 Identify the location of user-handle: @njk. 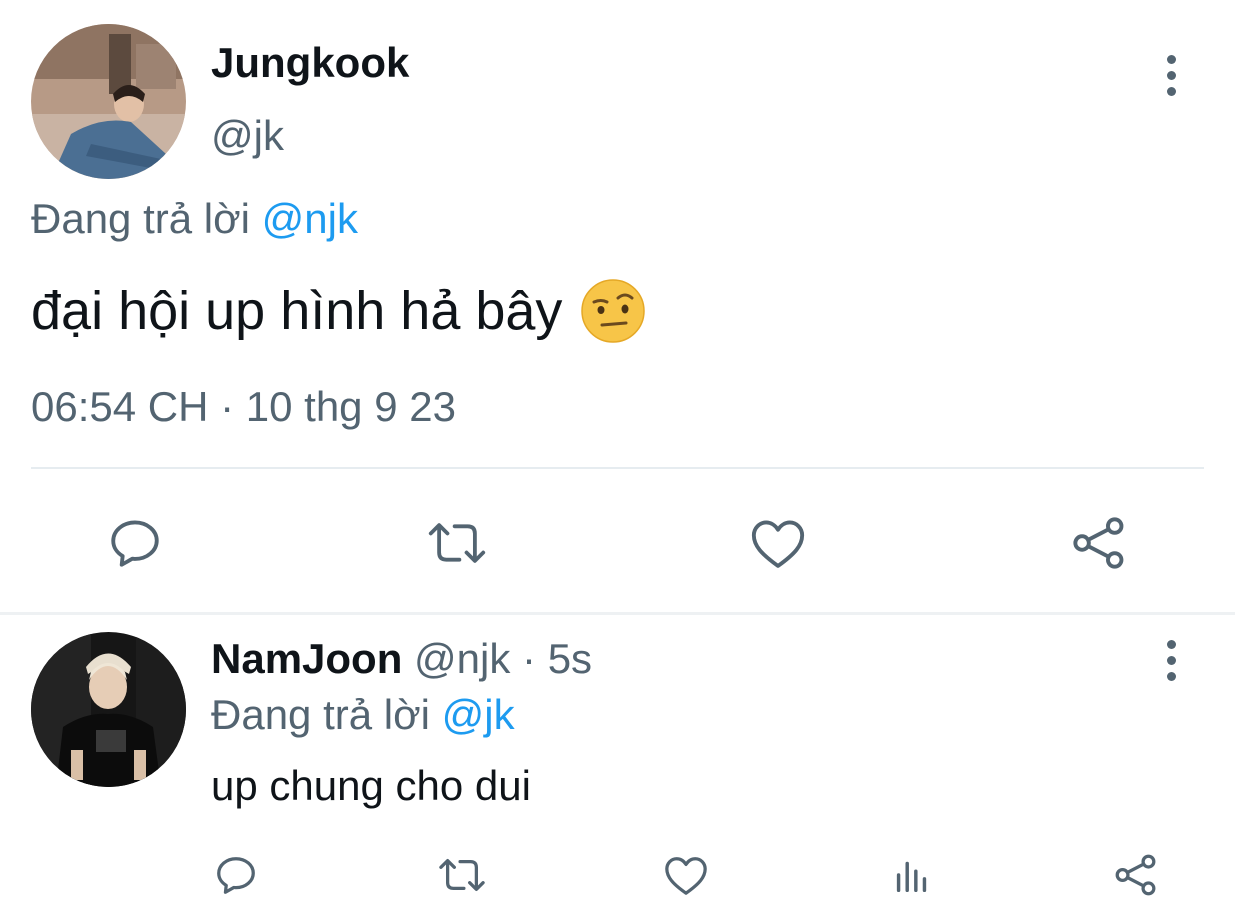
(462, 658).